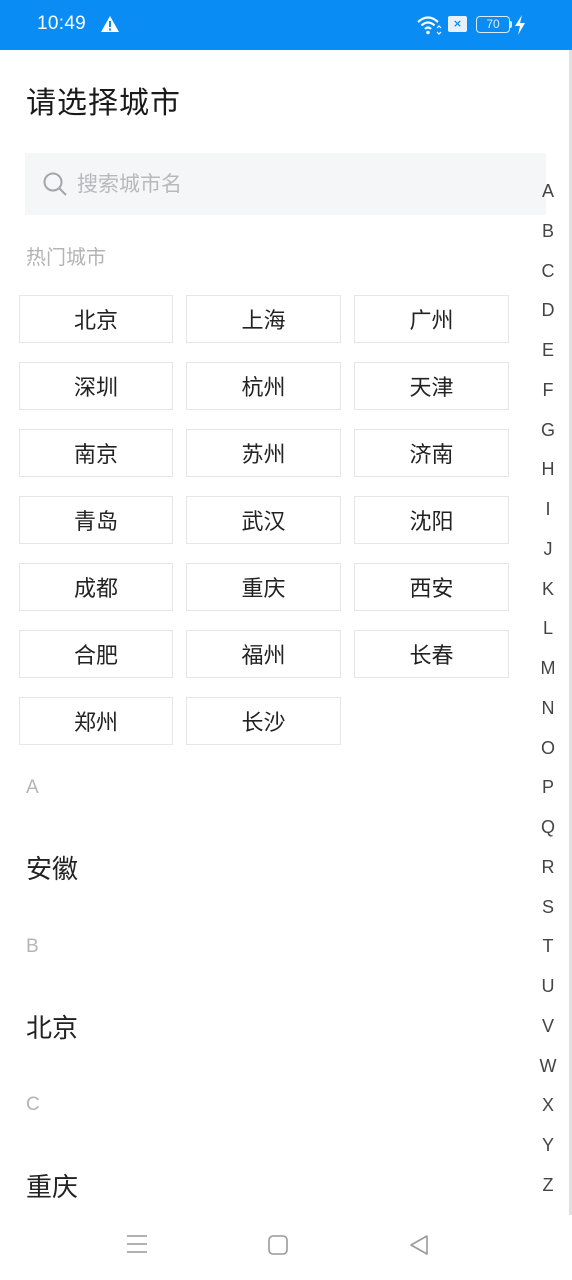 This screenshot has height=1280, width=572. What do you see at coordinates (431, 386) in the screenshot?
I see `hot-city-button: 天津` at bounding box center [431, 386].